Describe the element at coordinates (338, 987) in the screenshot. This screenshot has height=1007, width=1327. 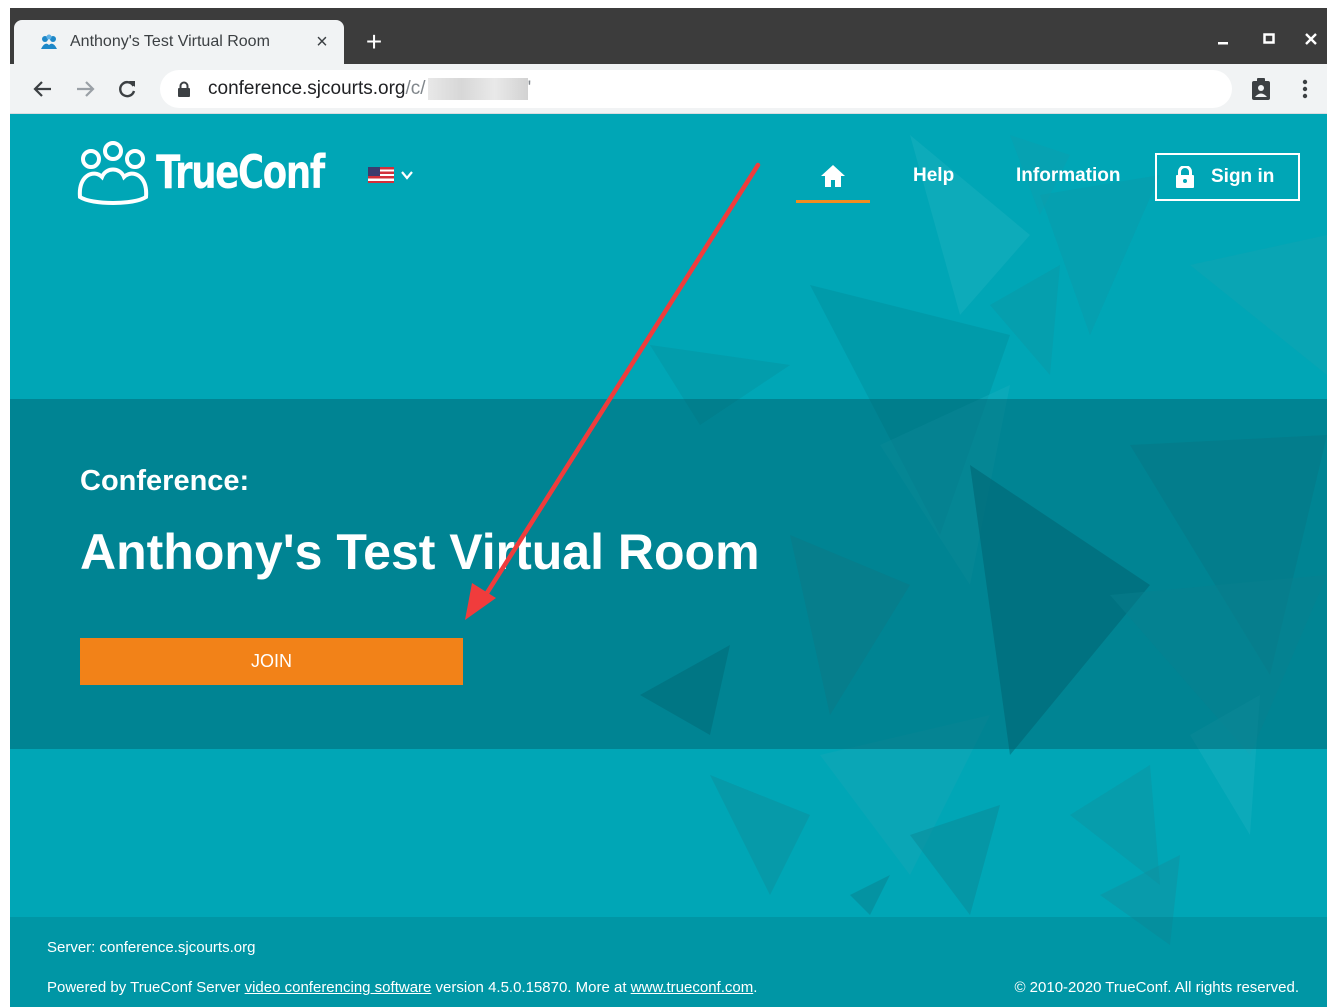
I see `video-conferencing-software-link: video conferencing software` at that location.